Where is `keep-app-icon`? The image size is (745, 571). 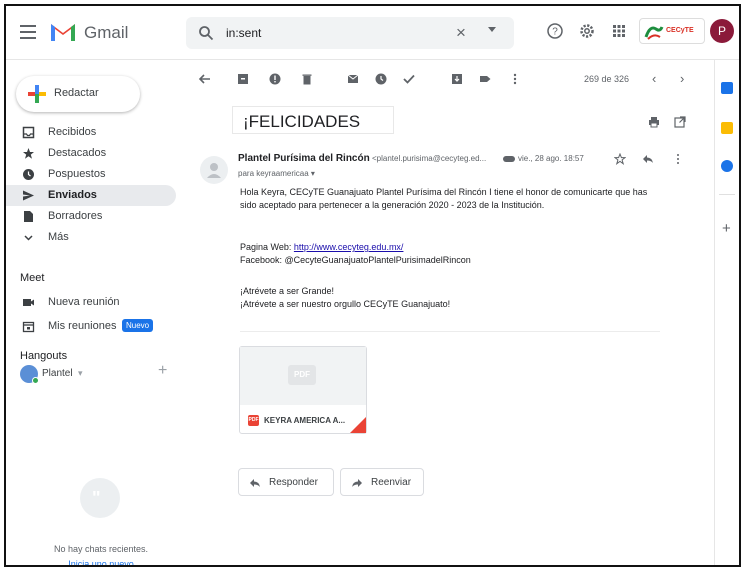 keep-app-icon is located at coordinates (727, 128).